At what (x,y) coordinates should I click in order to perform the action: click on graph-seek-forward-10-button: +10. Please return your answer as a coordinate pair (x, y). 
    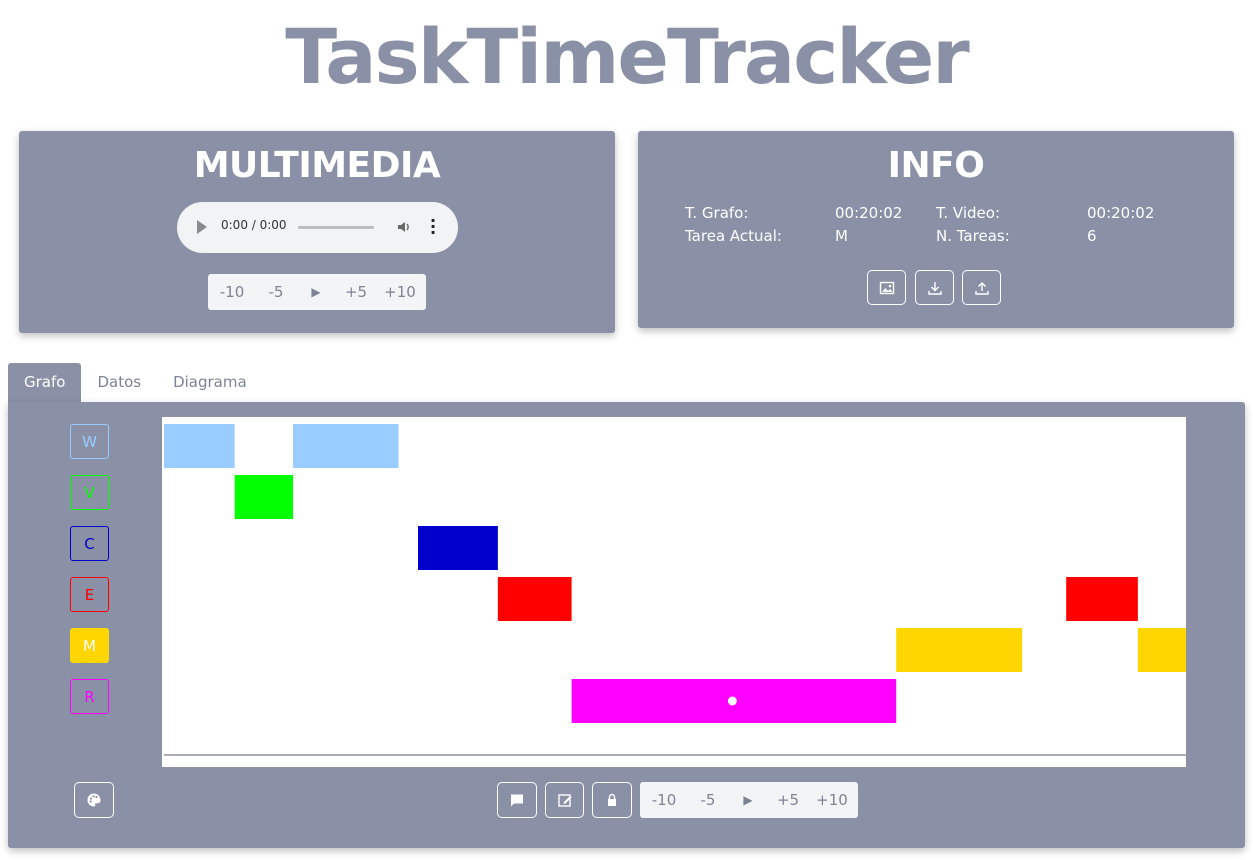
    Looking at the image, I should click on (832, 800).